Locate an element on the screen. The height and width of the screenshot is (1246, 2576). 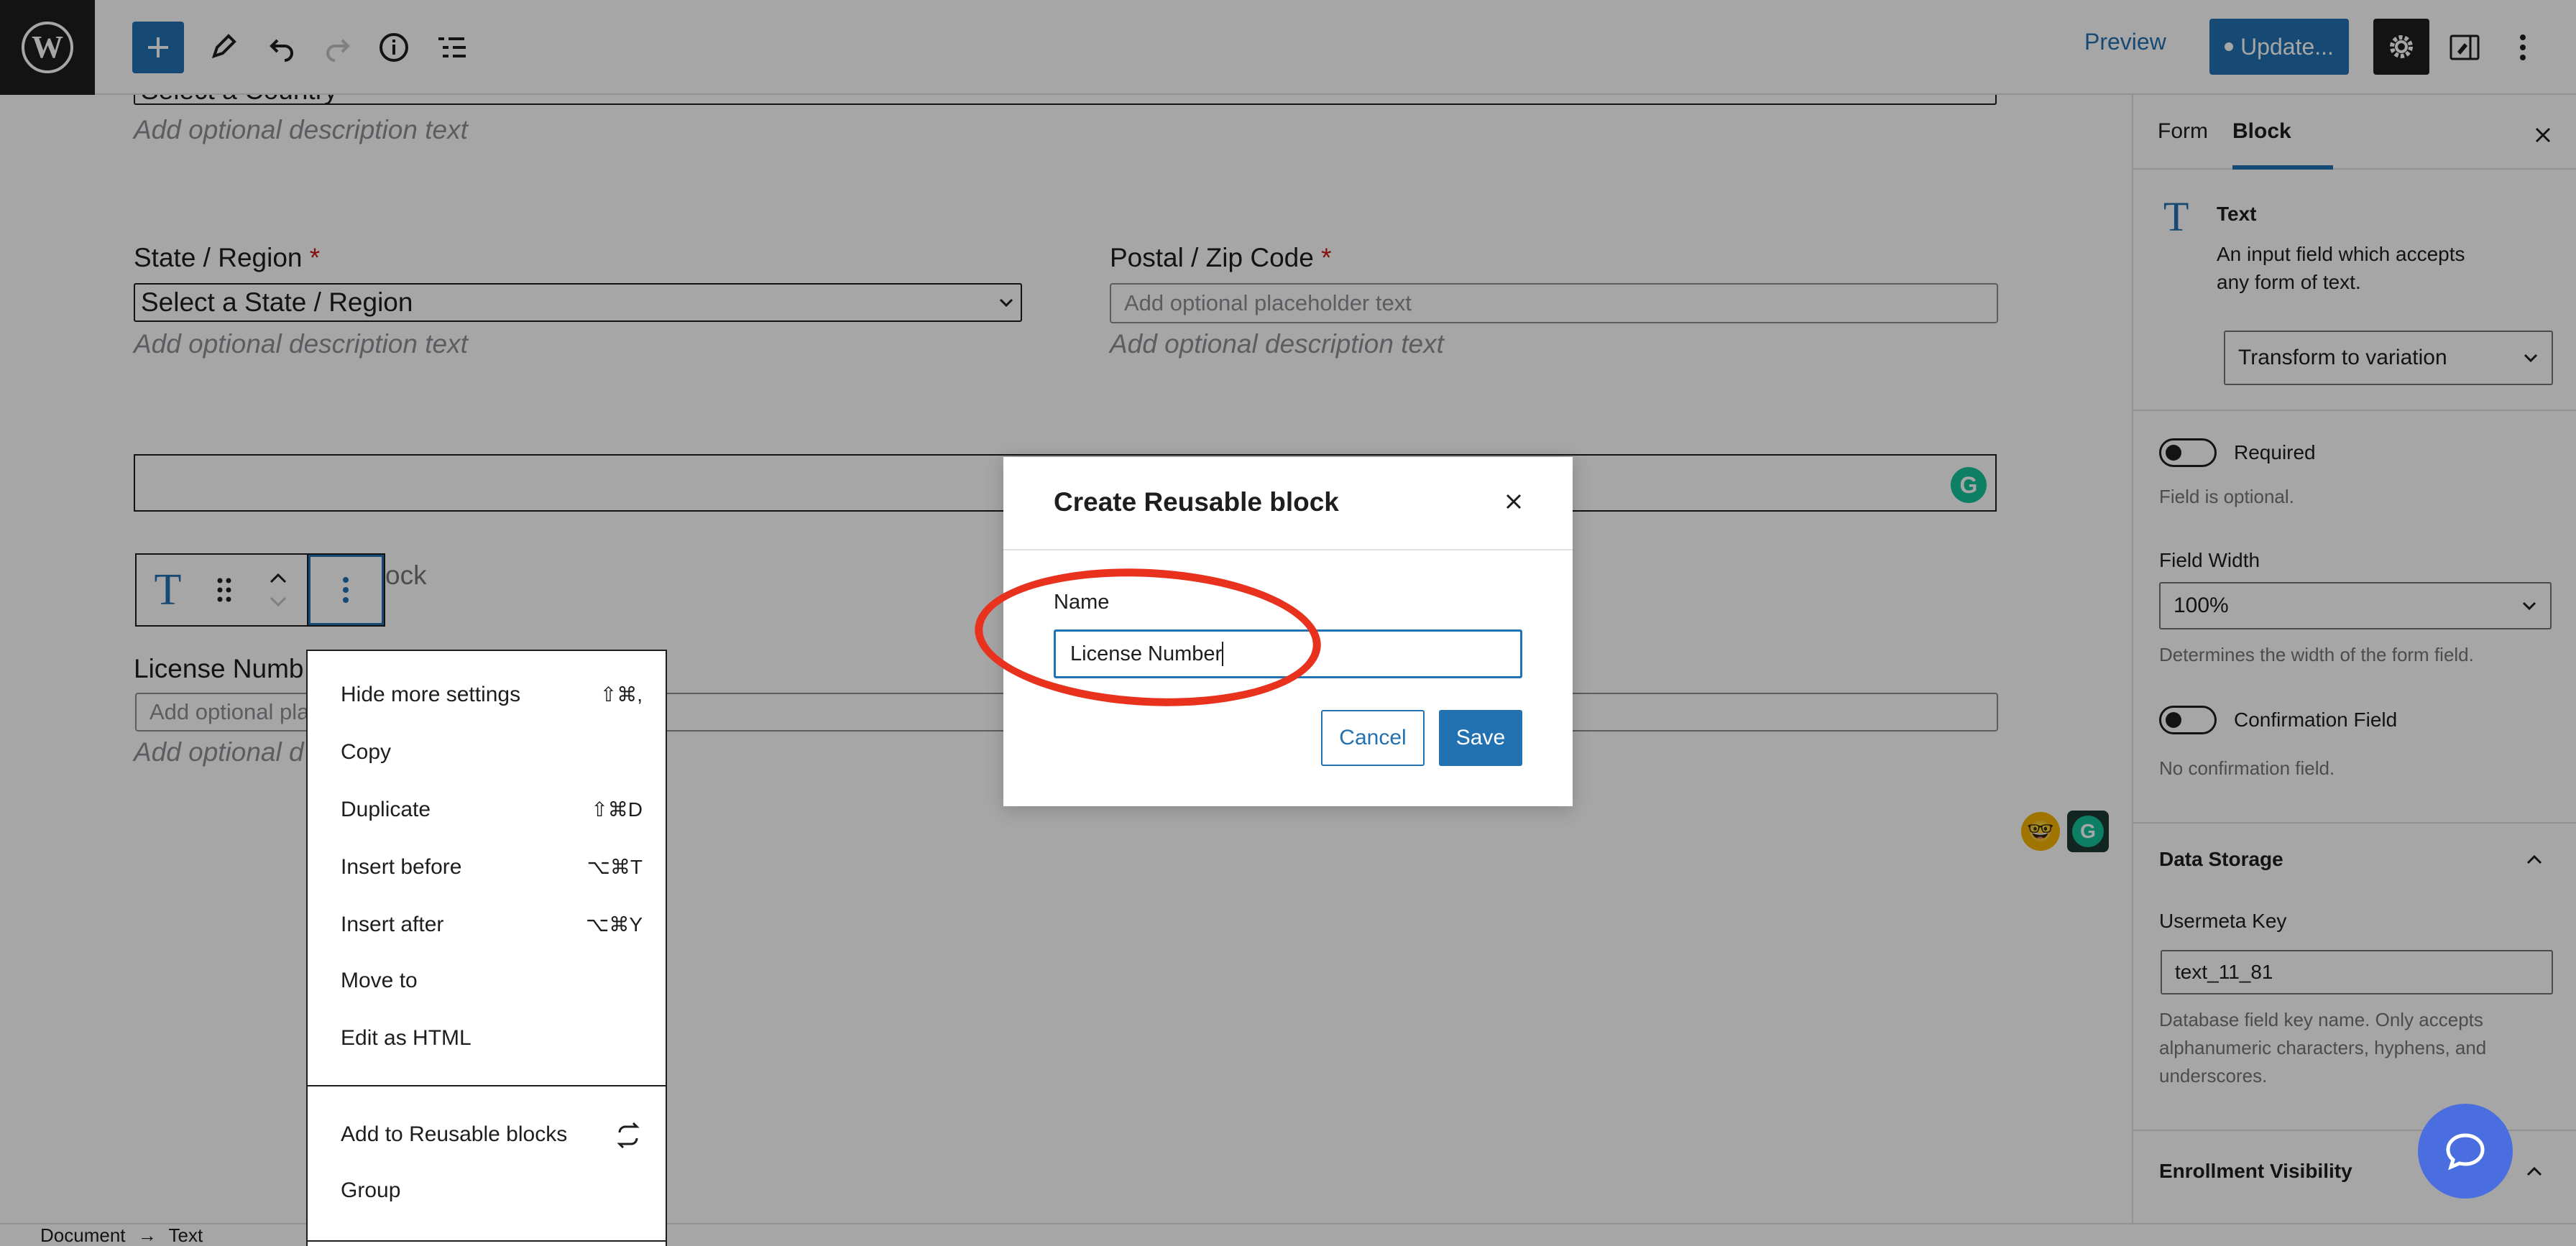
menu-item-label: Group is located at coordinates (371, 1190).